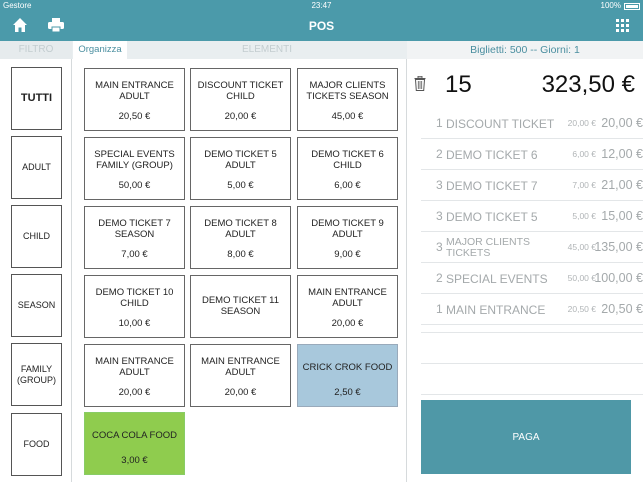  What do you see at coordinates (622, 123) in the screenshot?
I see `cart-line-total: 20,00 €` at bounding box center [622, 123].